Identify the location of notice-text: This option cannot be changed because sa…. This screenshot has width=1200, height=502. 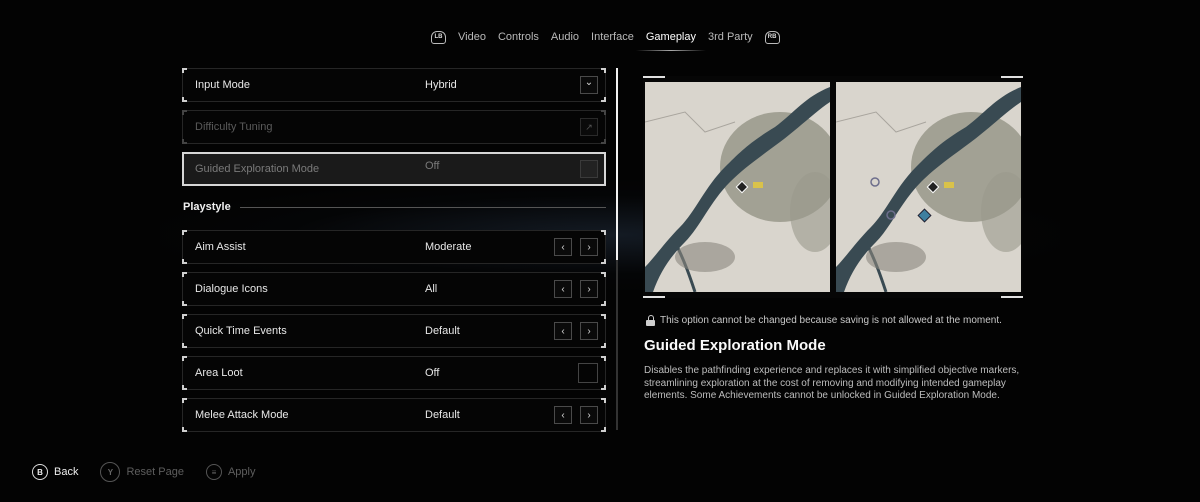
(831, 320).